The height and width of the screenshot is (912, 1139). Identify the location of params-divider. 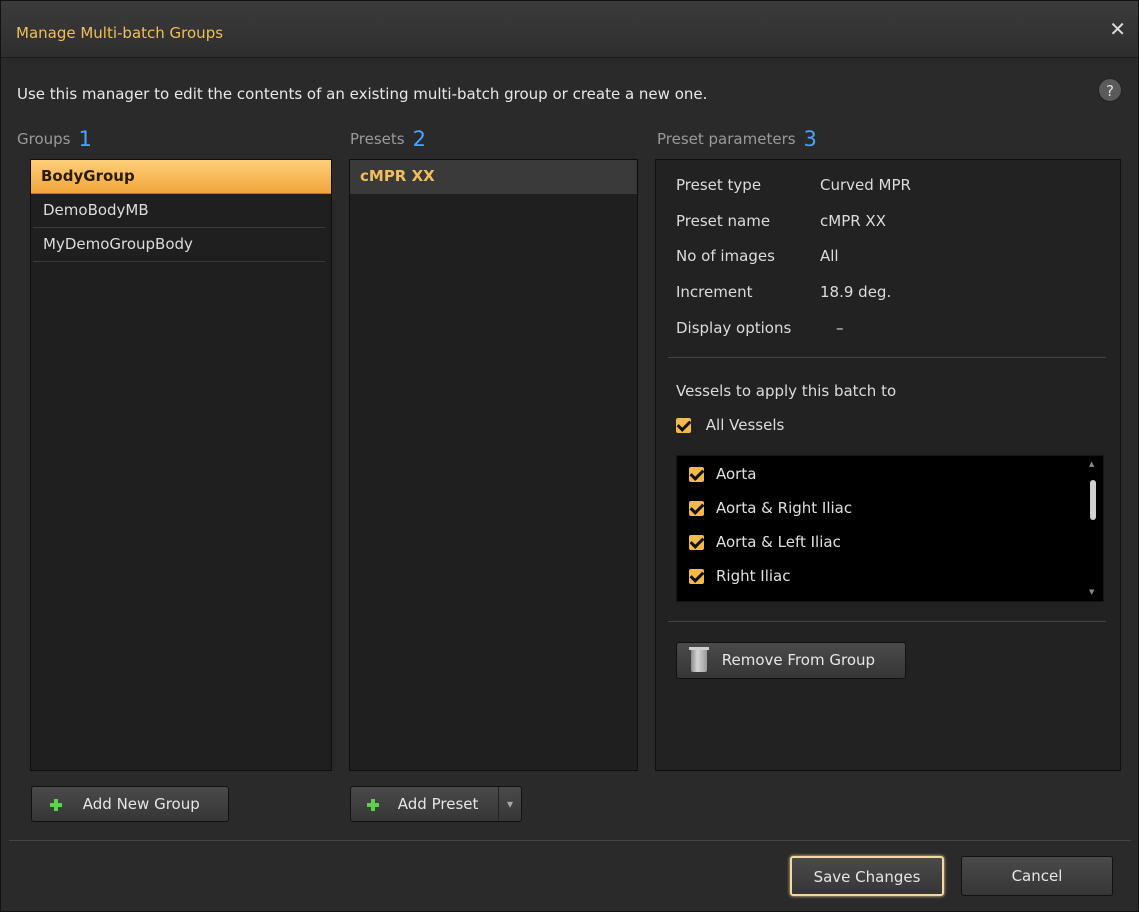
(887, 357).